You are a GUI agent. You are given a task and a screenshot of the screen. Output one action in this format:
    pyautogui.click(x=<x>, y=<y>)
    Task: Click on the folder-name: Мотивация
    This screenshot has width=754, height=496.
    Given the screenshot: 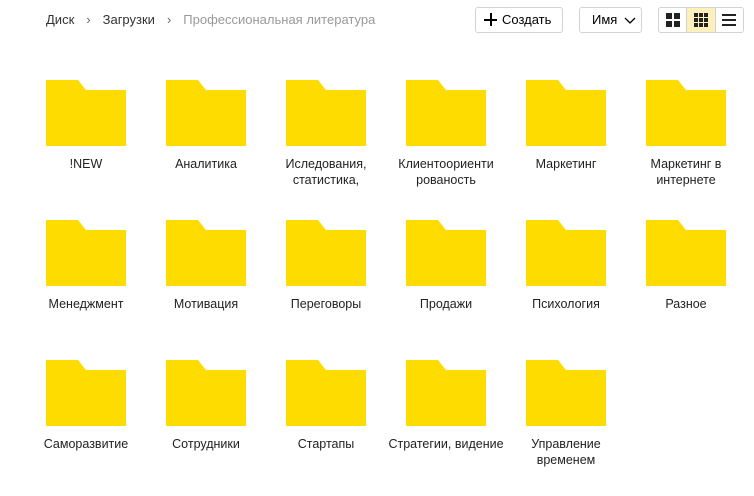 What is the action you would take?
    pyautogui.click(x=206, y=304)
    